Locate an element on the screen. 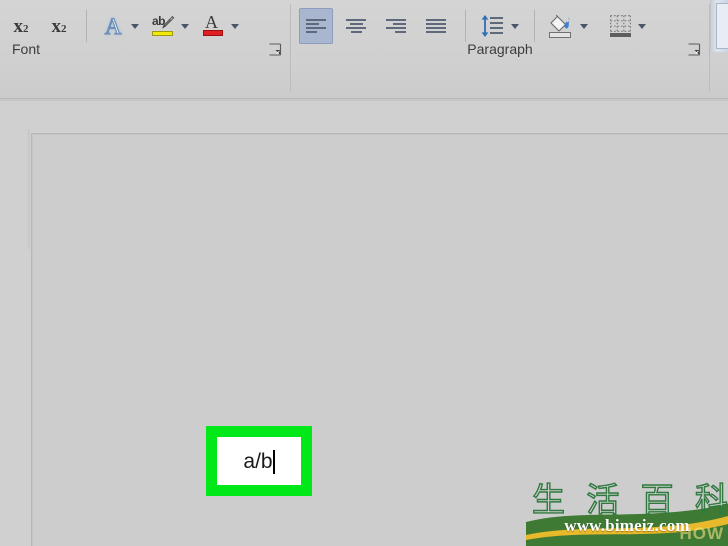 The image size is (728, 546). font-dialog-launcher is located at coordinates (275, 50).